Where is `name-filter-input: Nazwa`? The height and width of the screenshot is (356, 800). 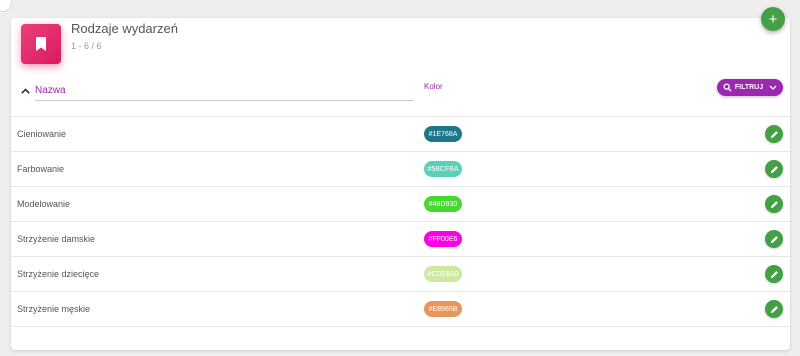
name-filter-input: Nazwa is located at coordinates (224, 92).